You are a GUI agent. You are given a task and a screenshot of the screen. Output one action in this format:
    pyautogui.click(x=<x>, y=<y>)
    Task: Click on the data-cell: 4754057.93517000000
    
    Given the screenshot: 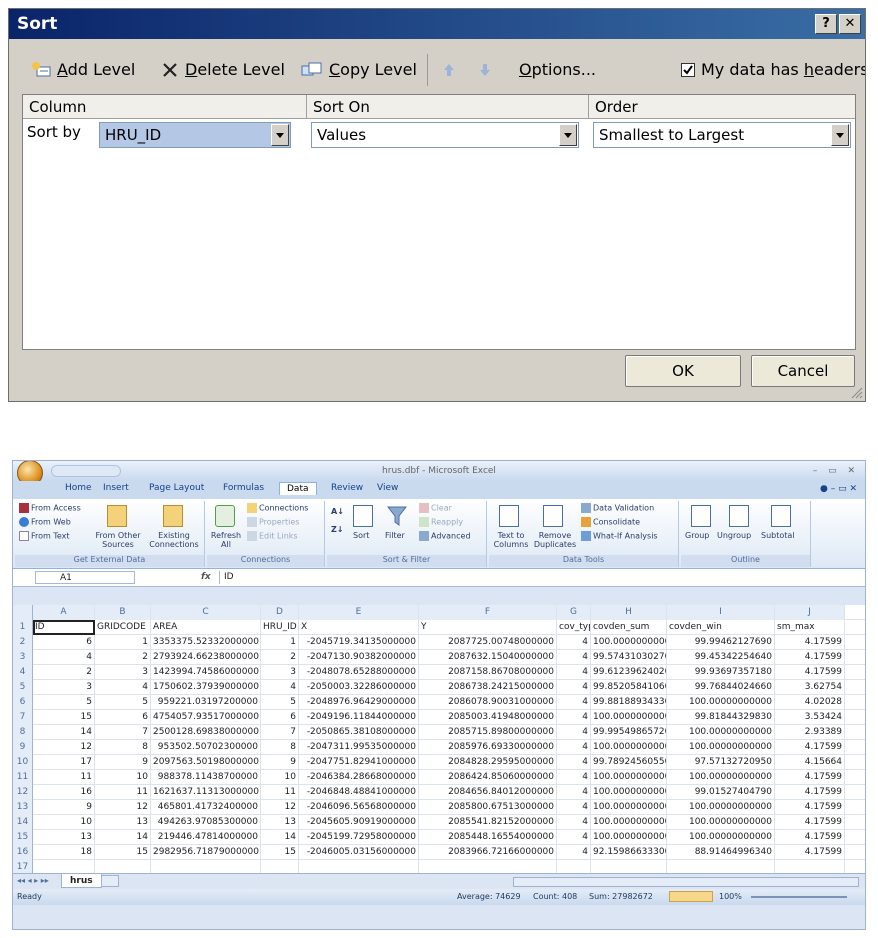 What is the action you would take?
    pyautogui.click(x=206, y=717)
    